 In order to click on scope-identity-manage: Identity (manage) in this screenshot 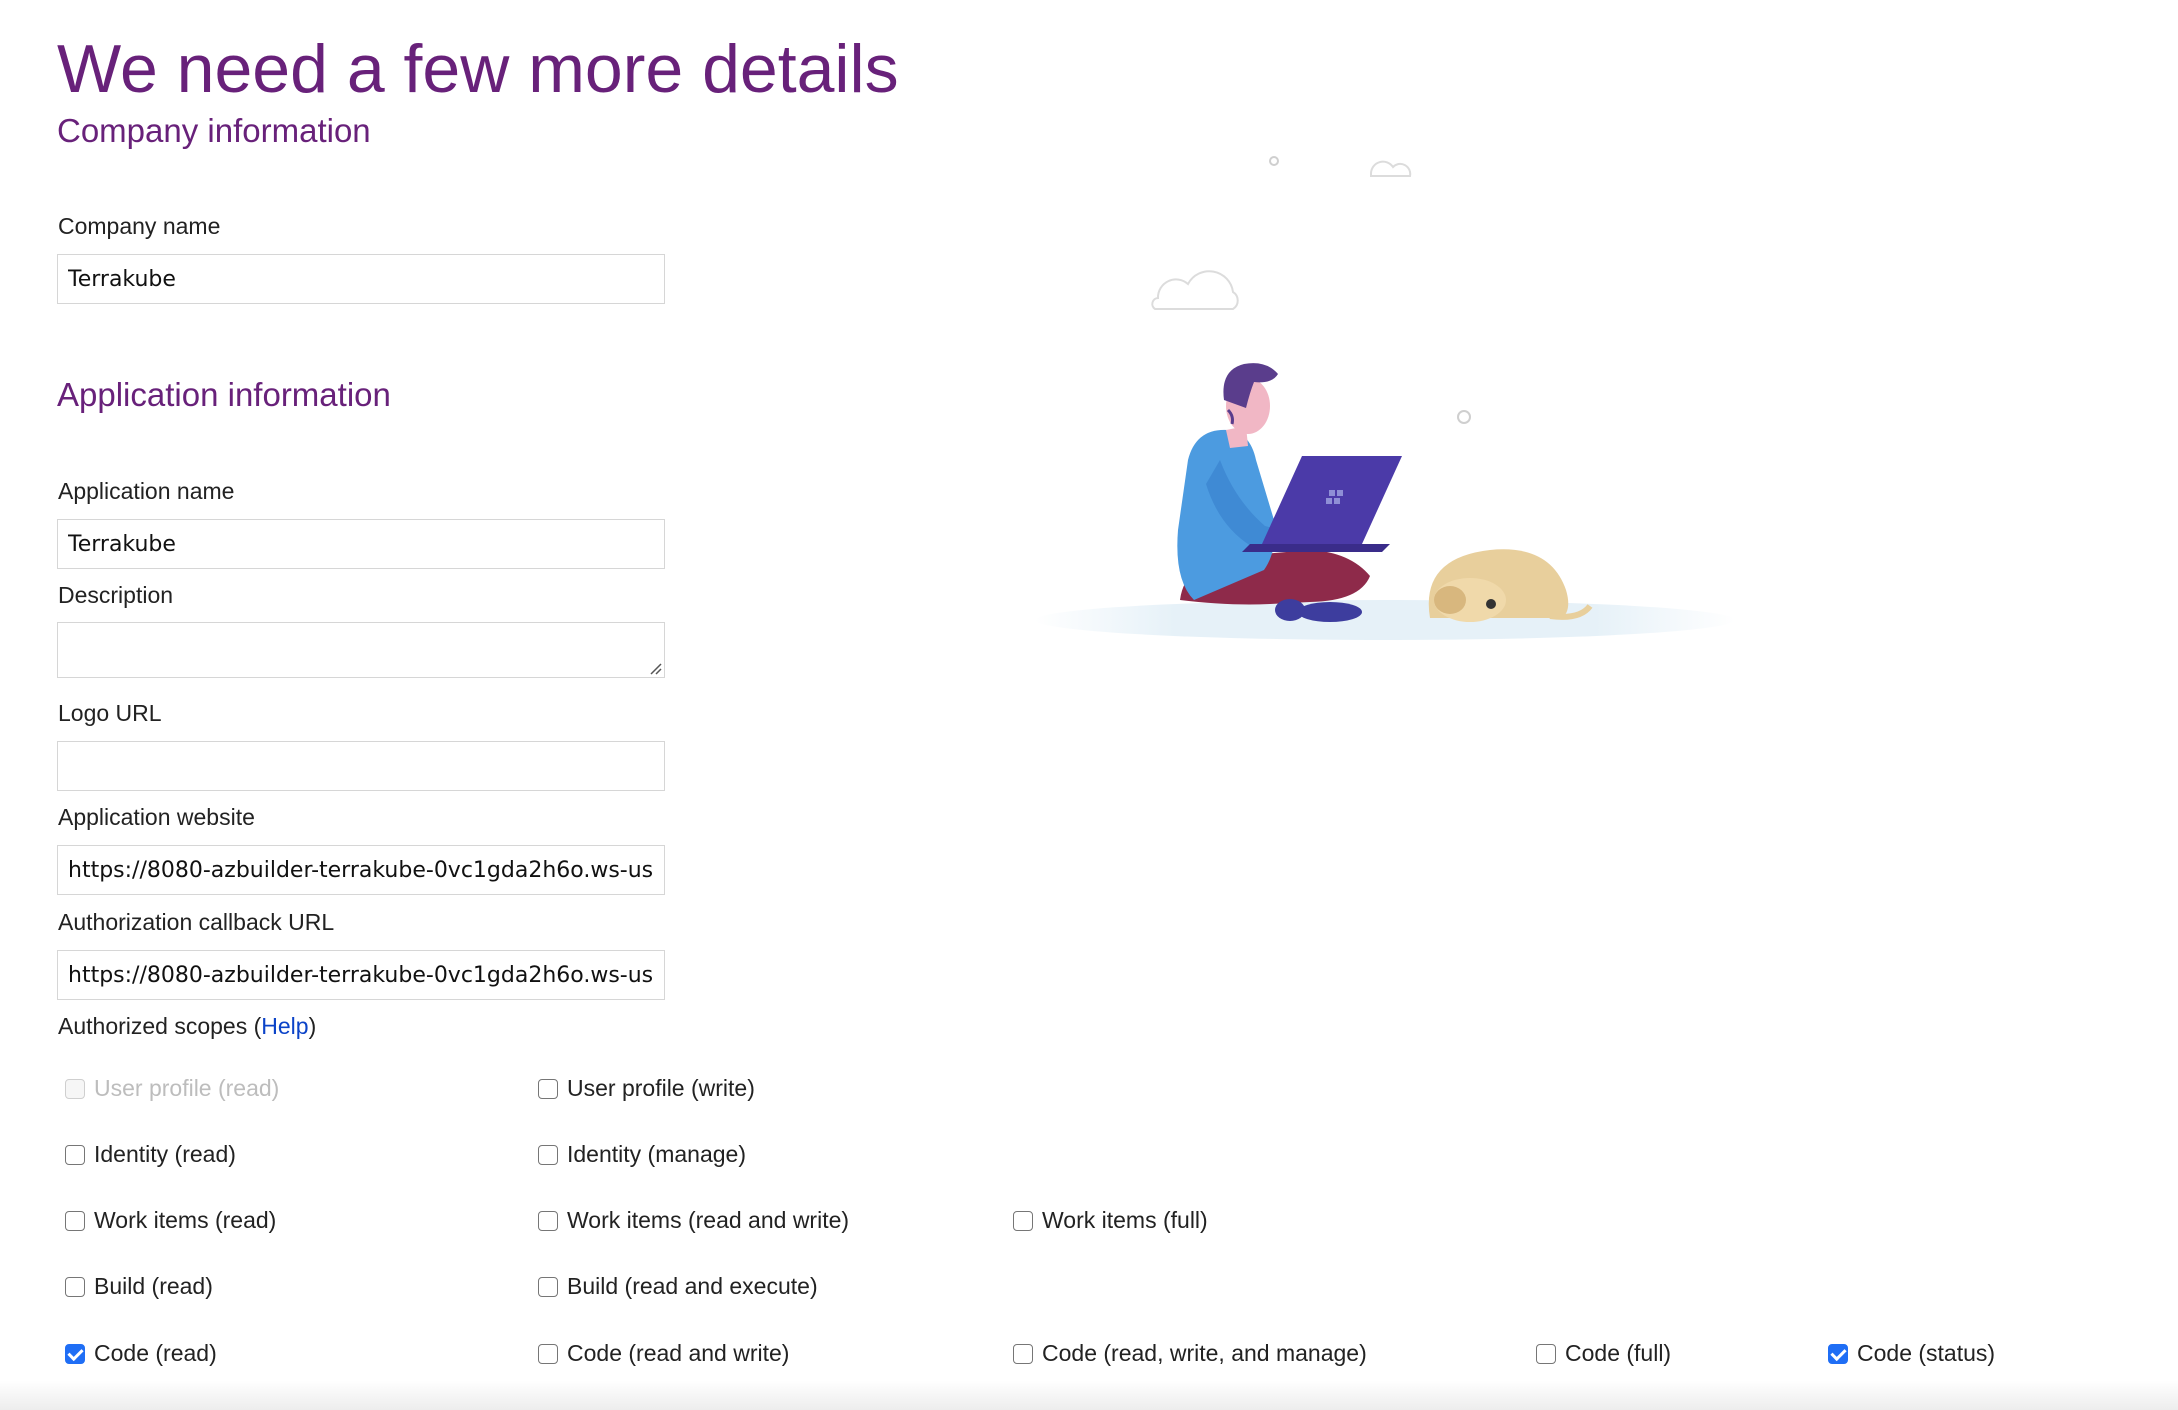, I will do `click(642, 1154)`.